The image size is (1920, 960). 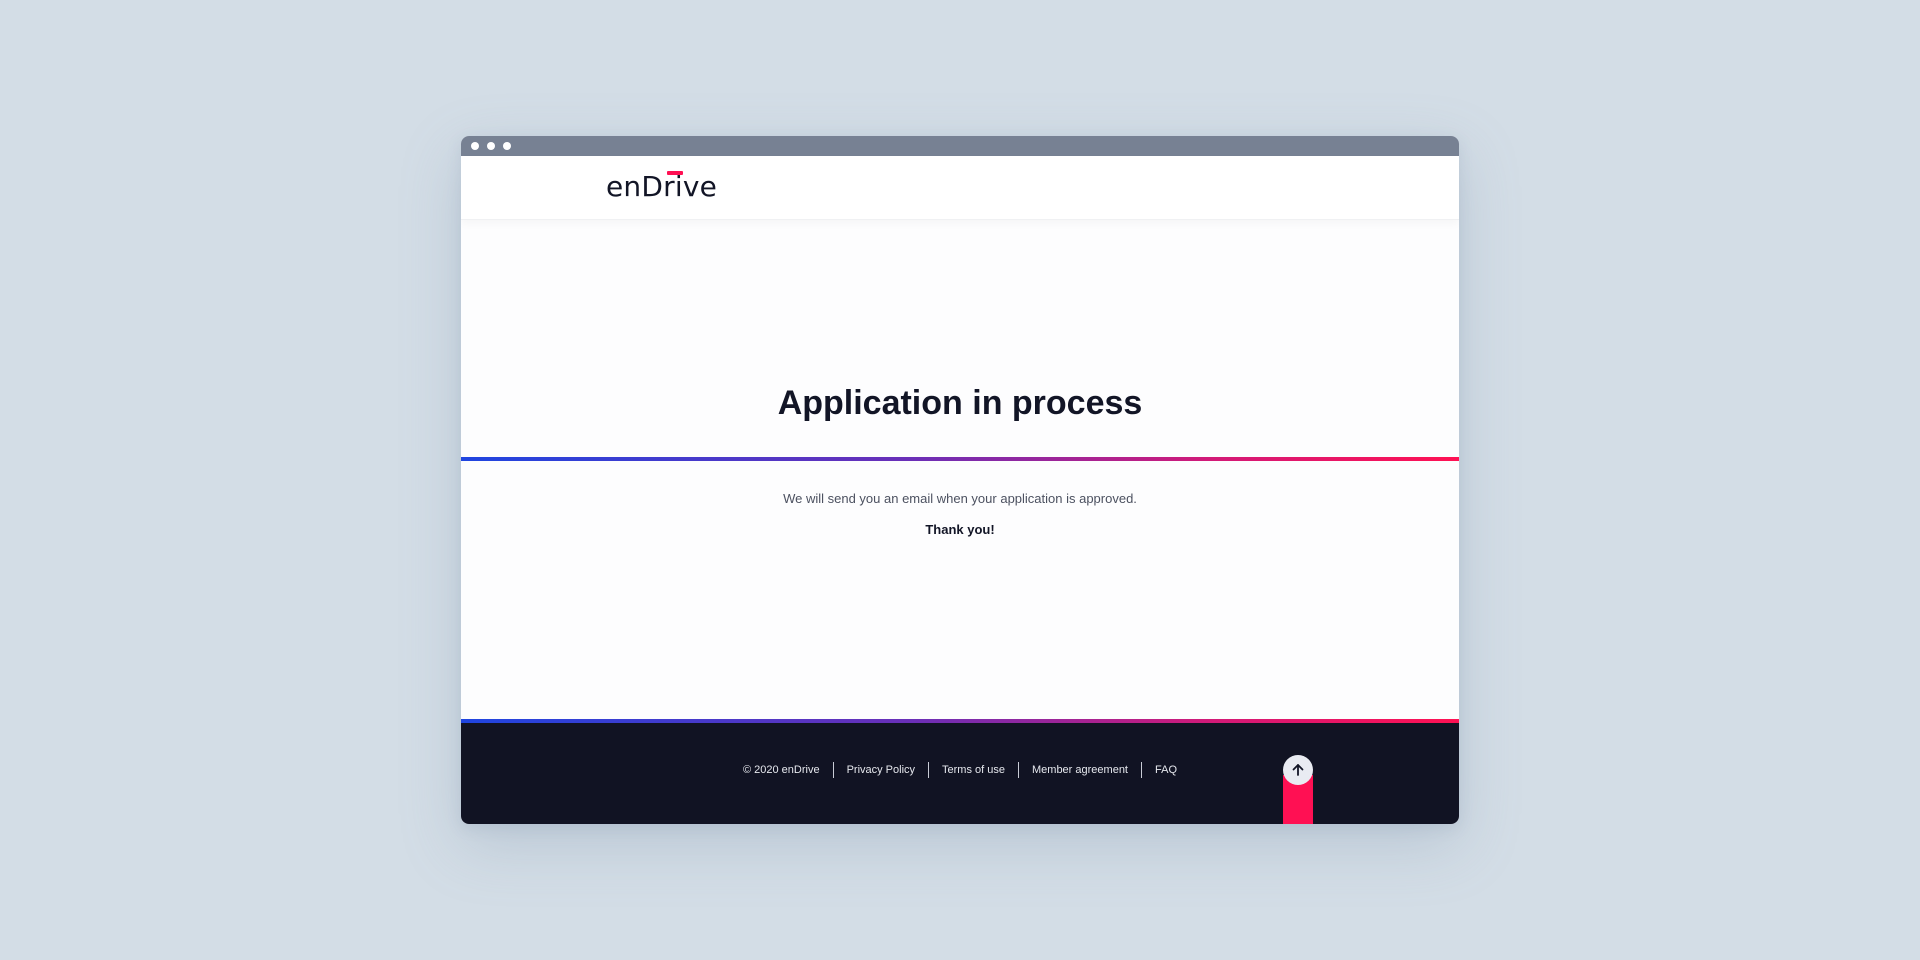 I want to click on logo-accent-mark, so click(x=675, y=173).